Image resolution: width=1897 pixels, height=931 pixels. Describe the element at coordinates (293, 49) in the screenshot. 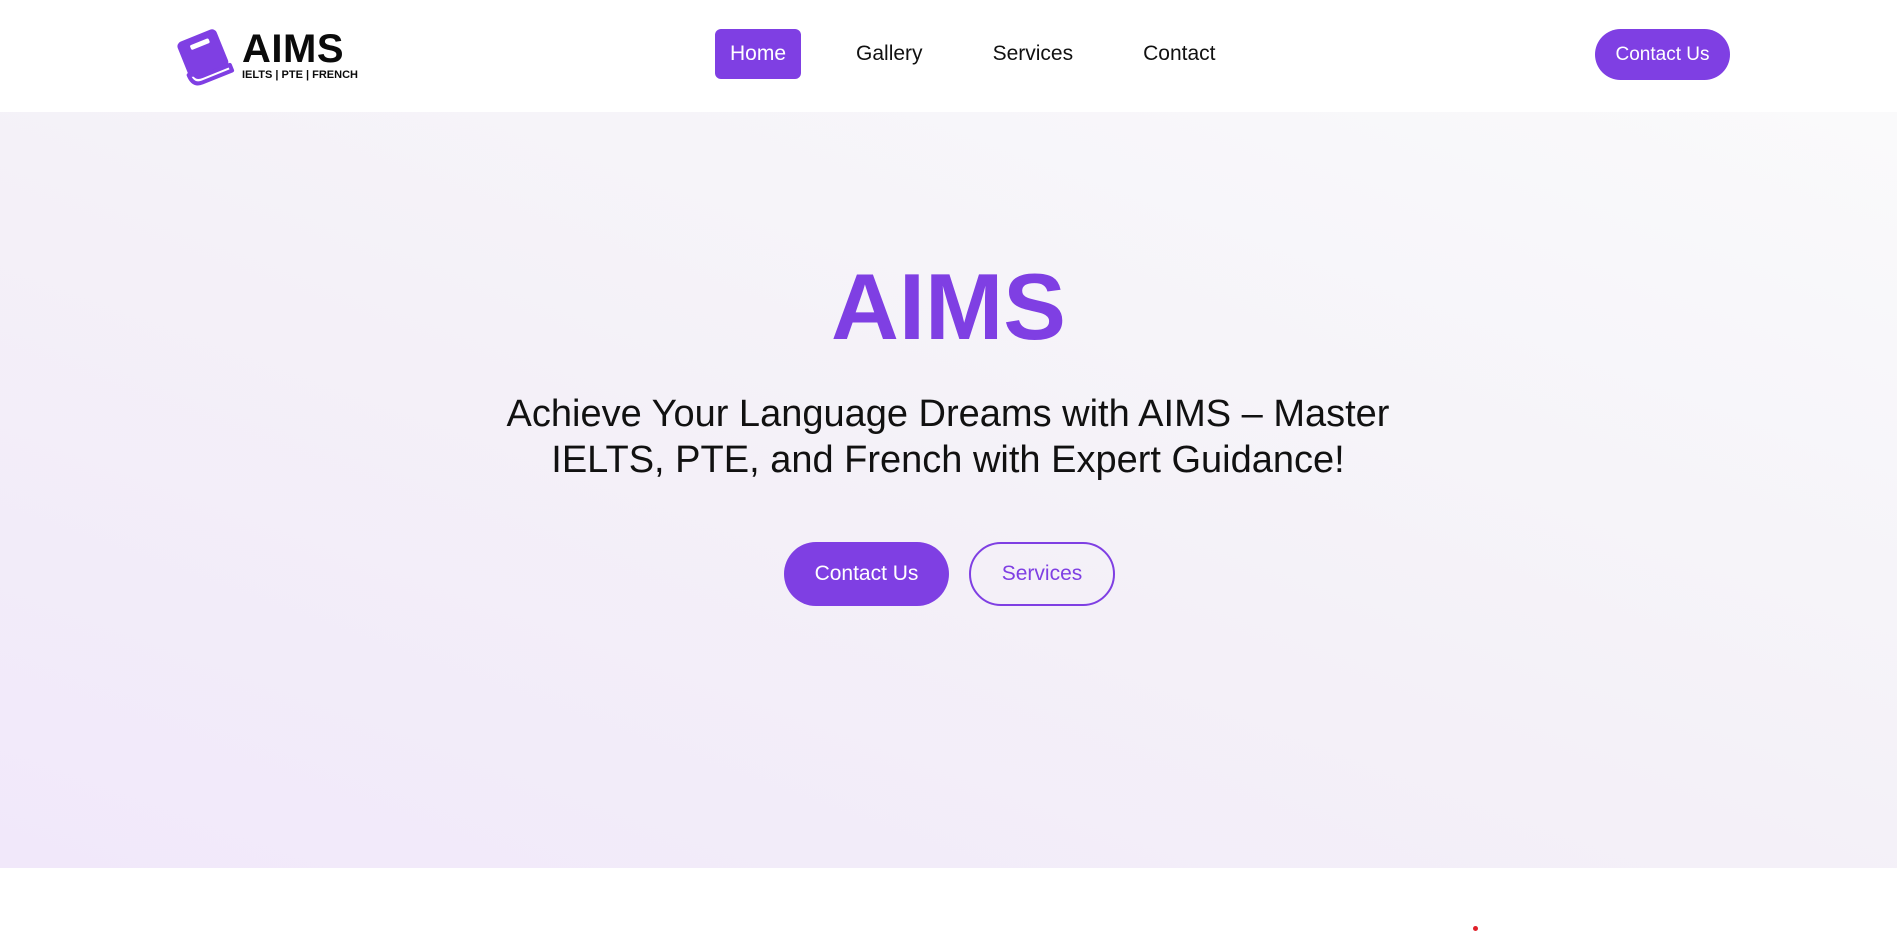

I see `logo-title: AIMS` at that location.